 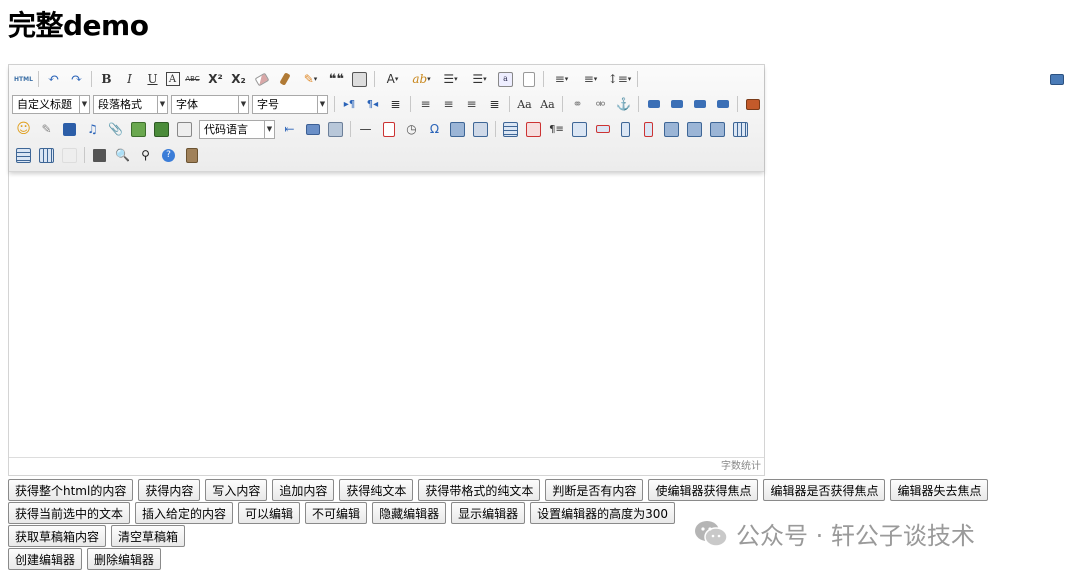 I want to click on justify-right-icon: ≡, so click(x=472, y=104).